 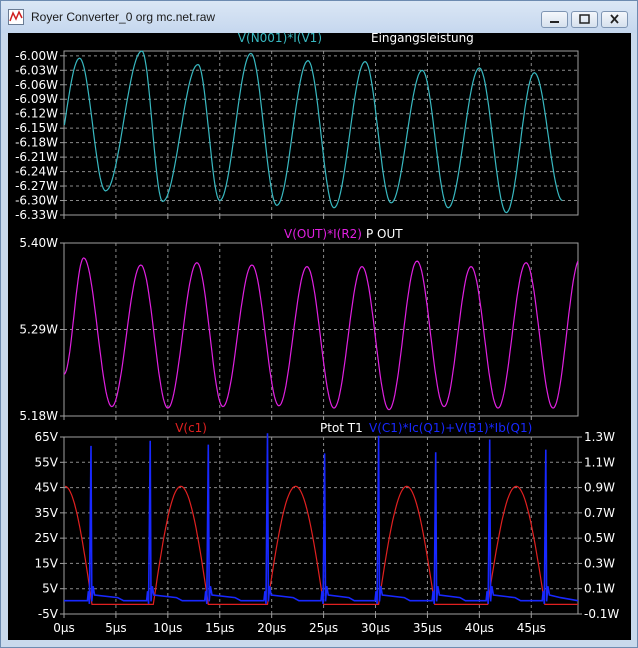 What do you see at coordinates (219, 628) in the screenshot?
I see `x-tick-label: 15µs` at bounding box center [219, 628].